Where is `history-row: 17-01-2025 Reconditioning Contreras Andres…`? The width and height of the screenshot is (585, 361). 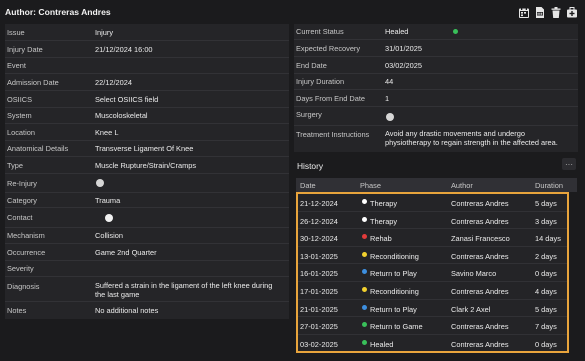 history-row: 17-01-2025 Reconditioning Contreras Andres… is located at coordinates (432, 291).